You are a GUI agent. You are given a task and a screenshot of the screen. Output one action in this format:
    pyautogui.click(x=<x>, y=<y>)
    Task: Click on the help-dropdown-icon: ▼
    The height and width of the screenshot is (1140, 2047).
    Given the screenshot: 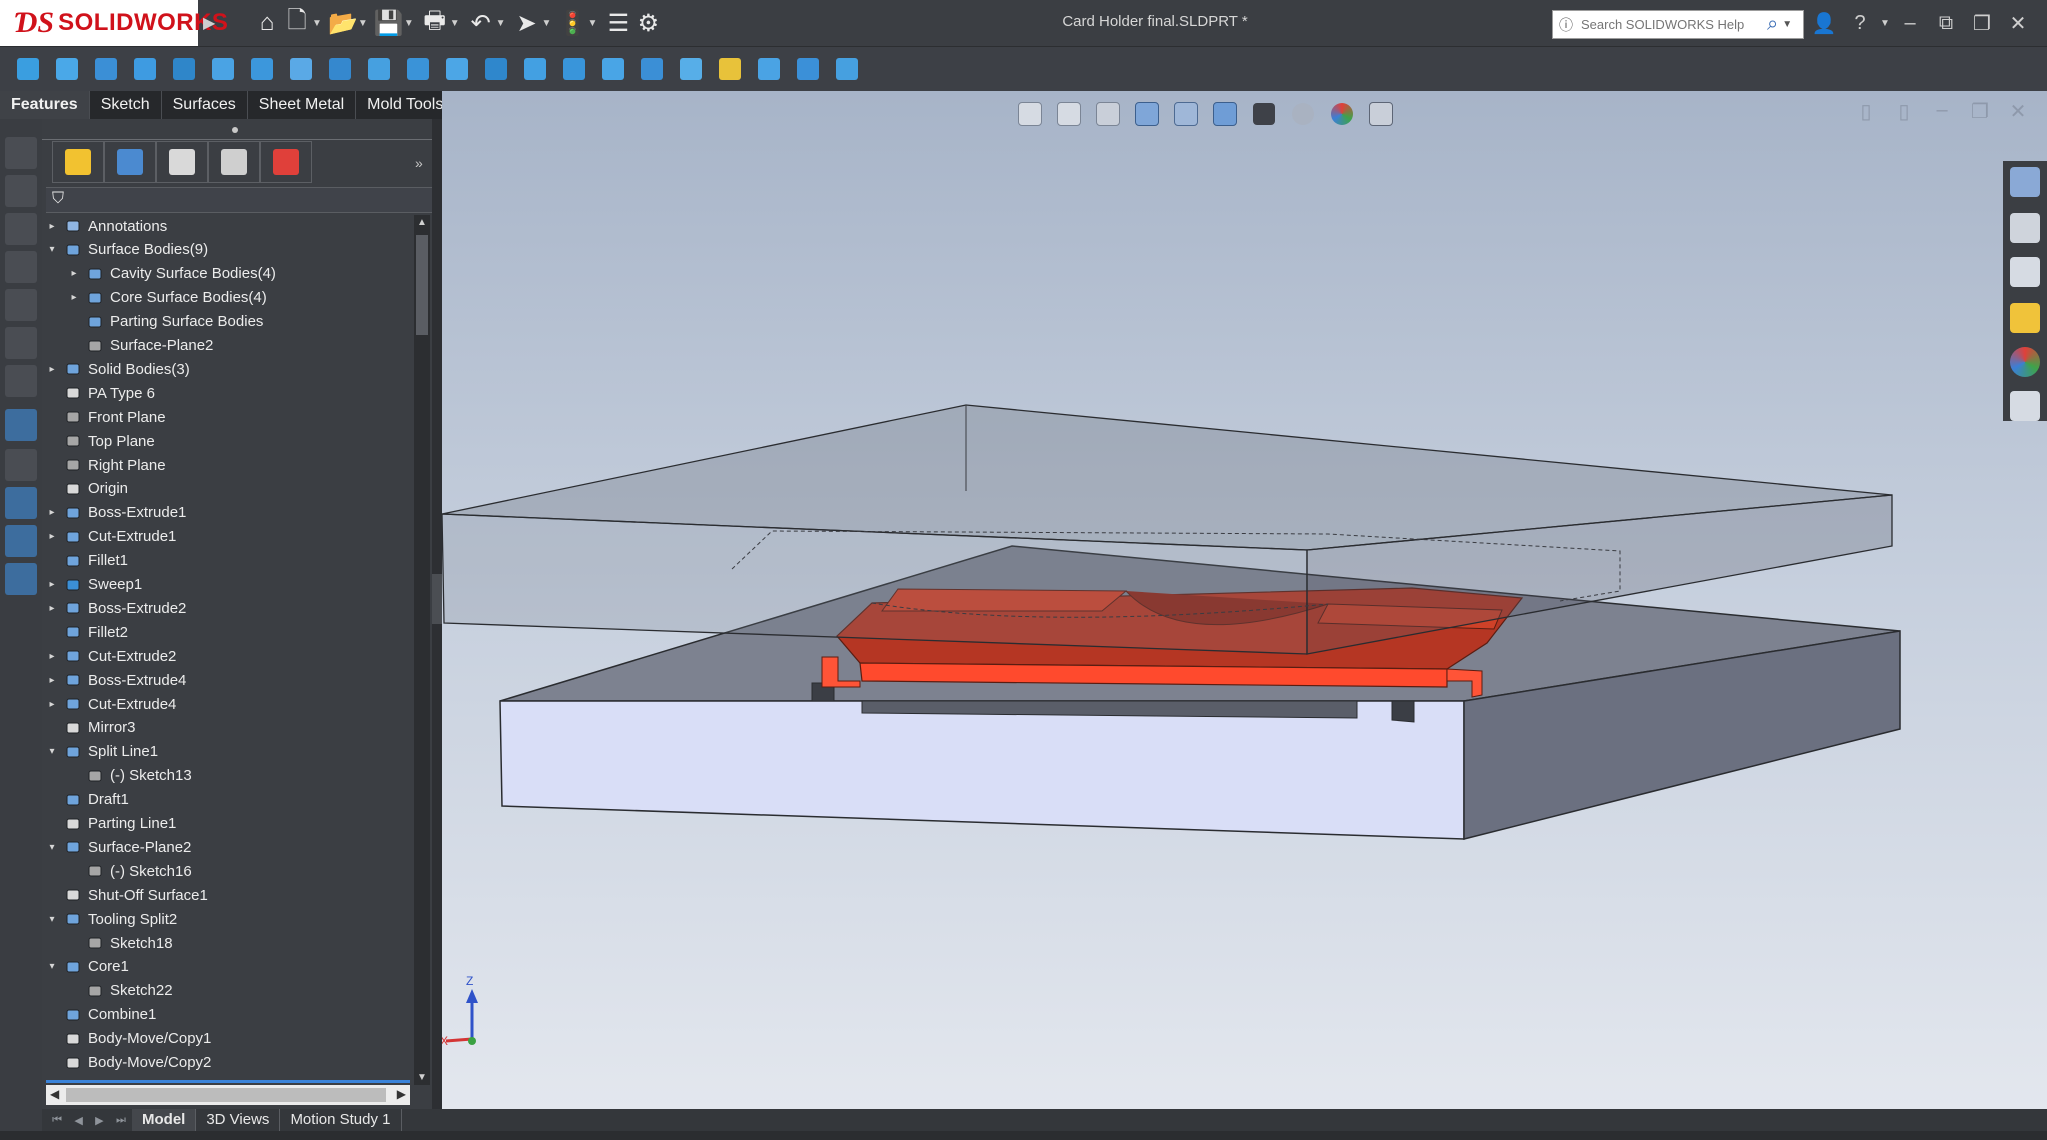 What is the action you would take?
    pyautogui.click(x=1885, y=23)
    